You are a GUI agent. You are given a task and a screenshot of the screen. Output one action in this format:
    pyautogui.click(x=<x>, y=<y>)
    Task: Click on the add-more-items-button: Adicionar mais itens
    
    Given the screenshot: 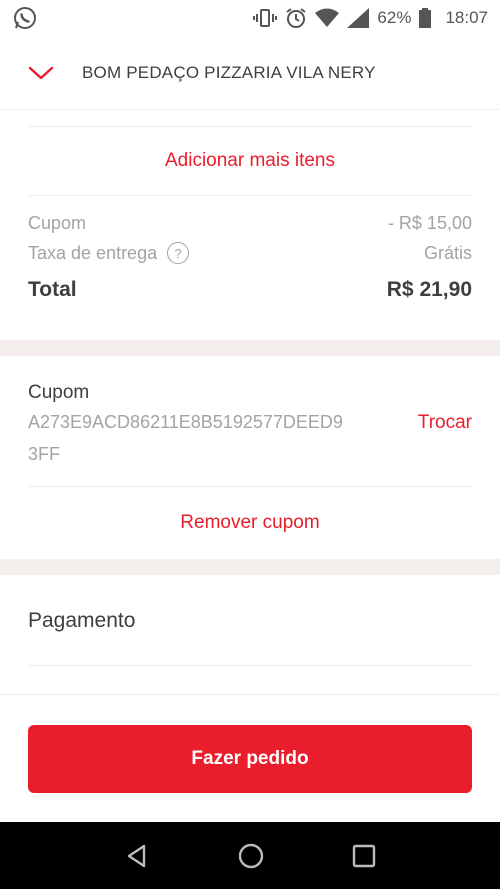 What is the action you would take?
    pyautogui.click(x=250, y=161)
    